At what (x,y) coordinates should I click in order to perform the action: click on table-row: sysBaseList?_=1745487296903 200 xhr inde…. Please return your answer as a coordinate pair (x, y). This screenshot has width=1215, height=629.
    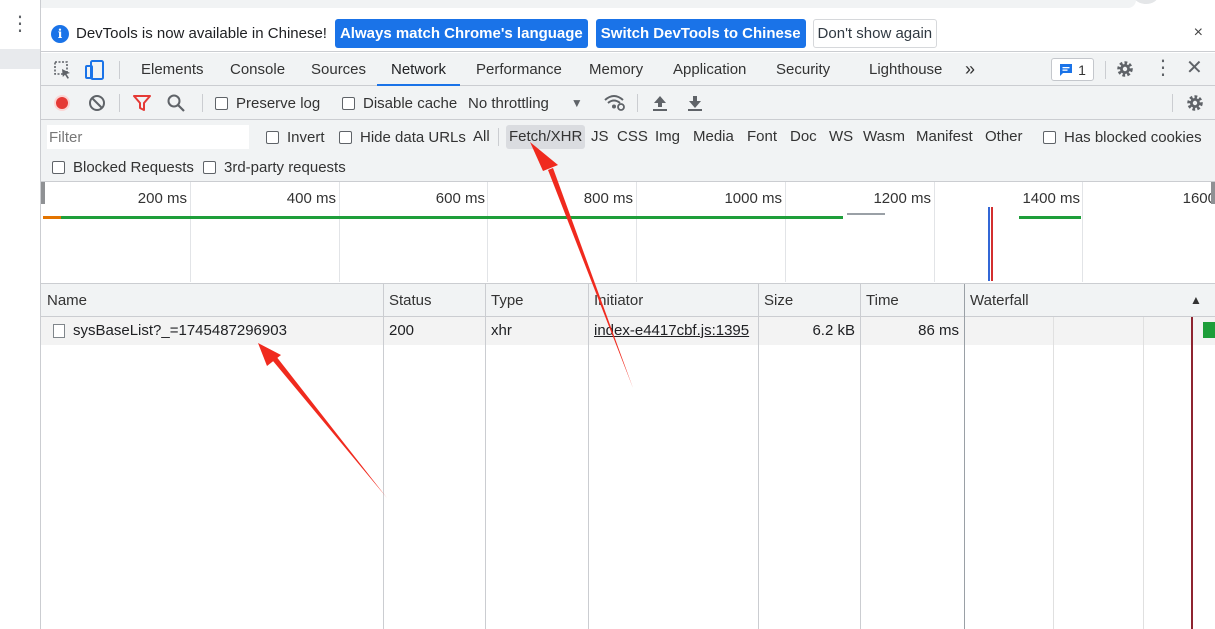
    Looking at the image, I should click on (628, 331).